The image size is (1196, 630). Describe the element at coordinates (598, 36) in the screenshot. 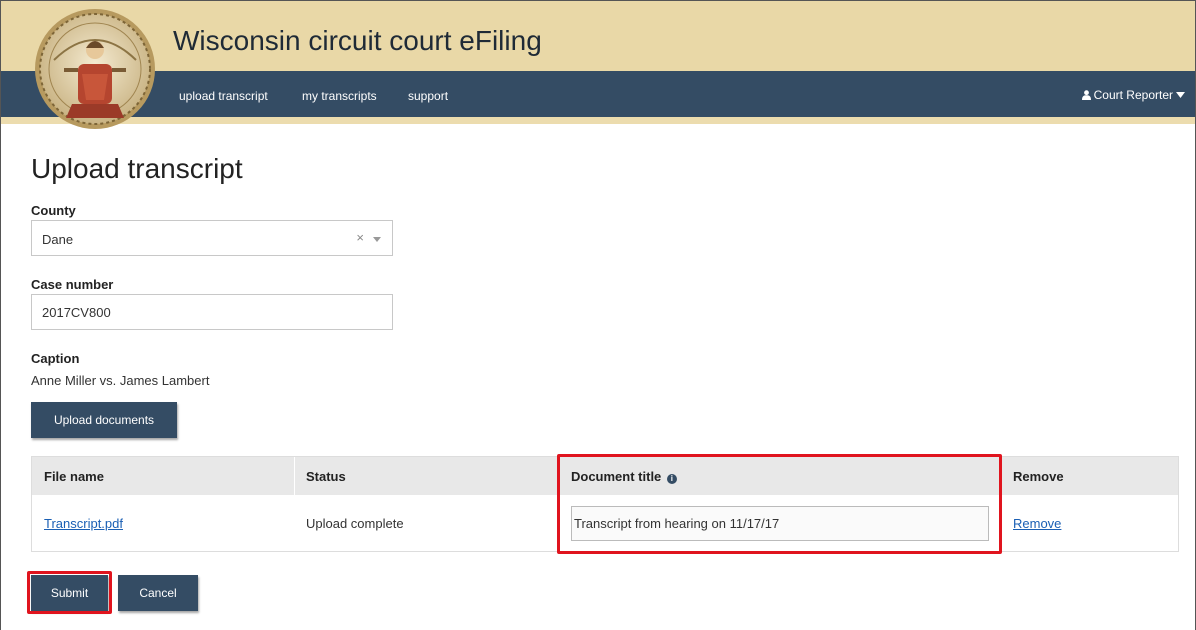

I see `header-band: Wisconsin circuit court eFiling` at that location.